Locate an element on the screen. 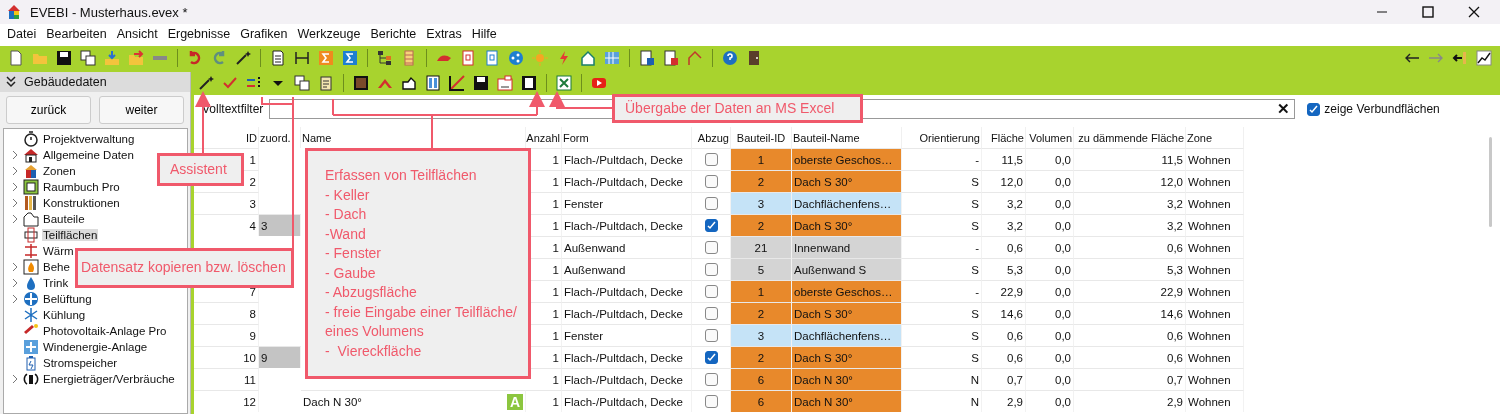  tree-item: Wärm is located at coordinates (58, 251).